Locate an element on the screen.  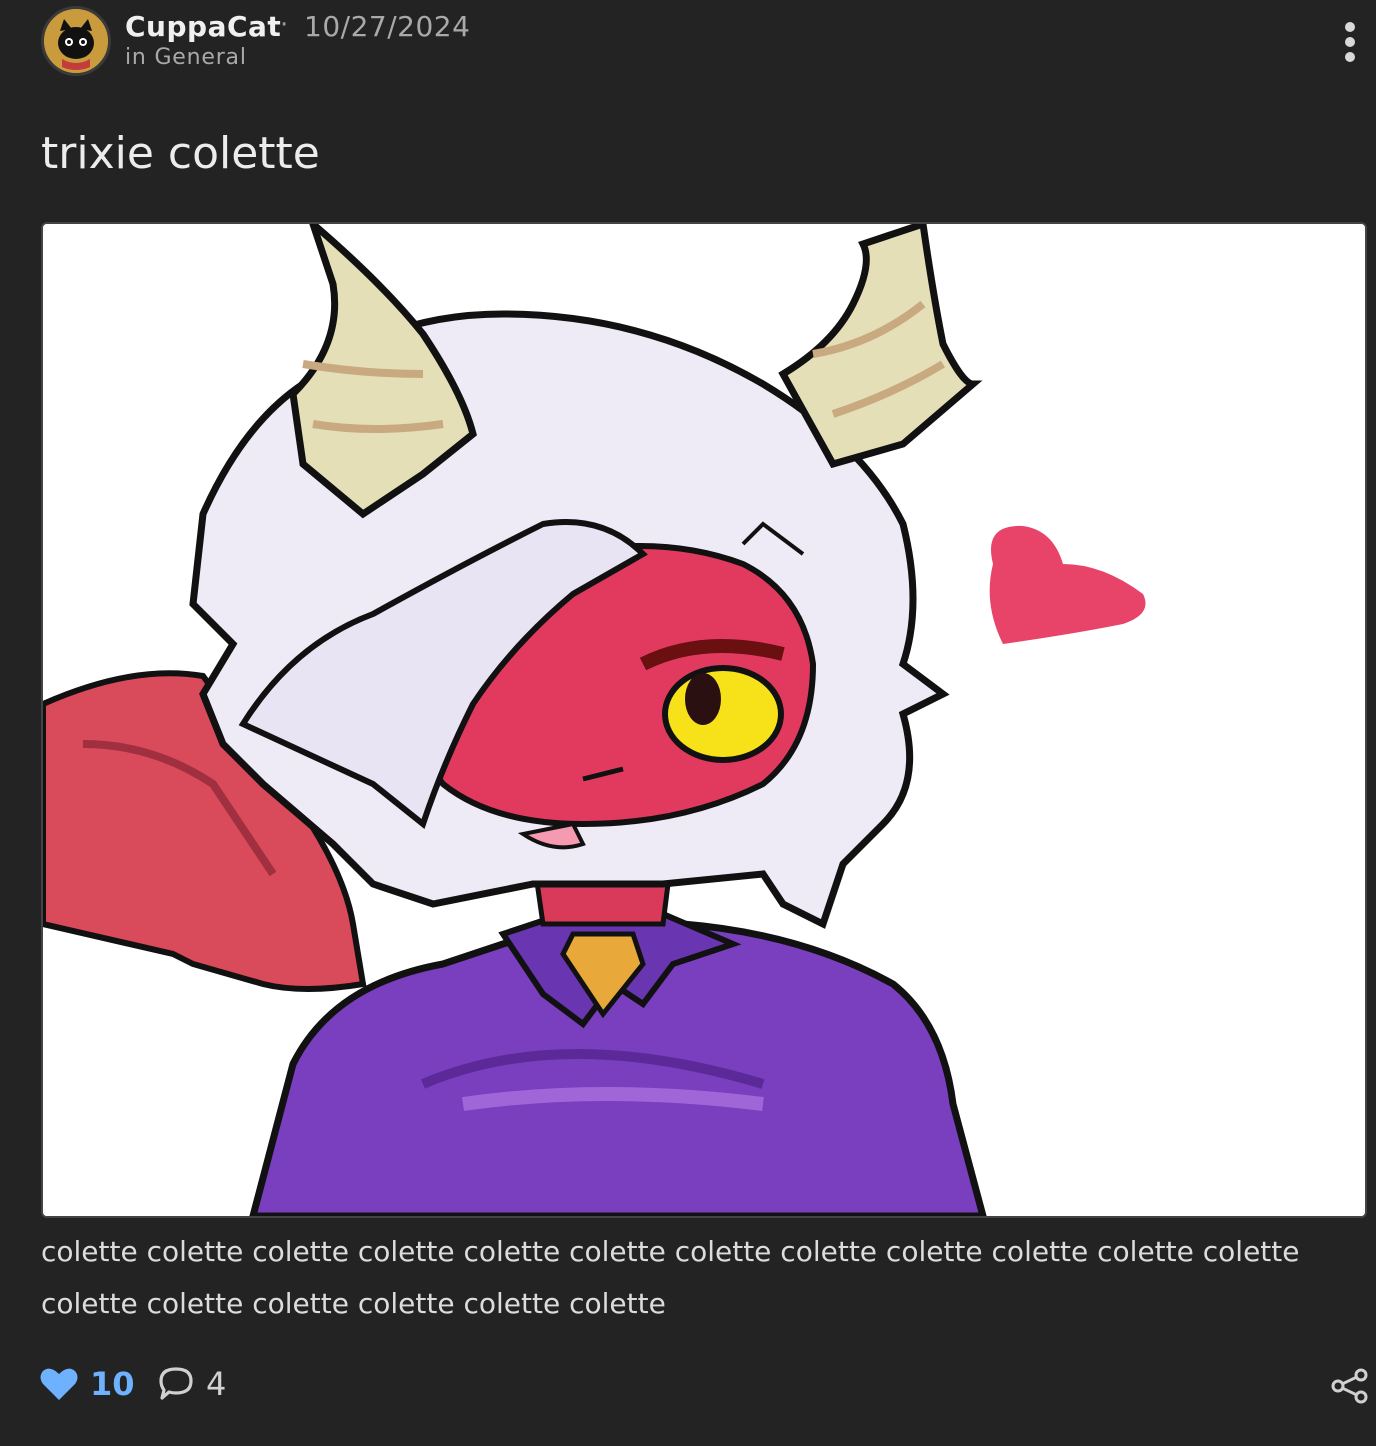
post-title: trixie colette is located at coordinates (180, 153).